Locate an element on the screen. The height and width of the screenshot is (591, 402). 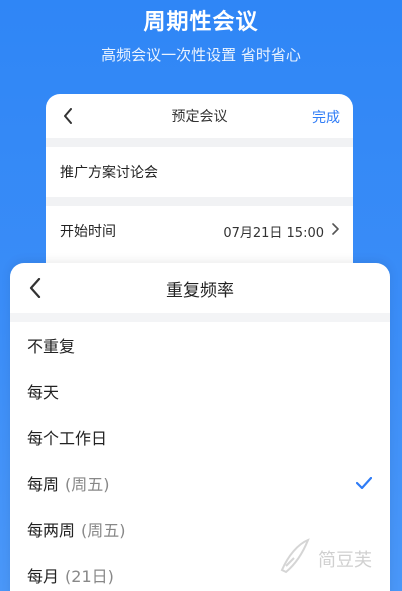
booking-header: 预定会议 完成 is located at coordinates (199, 116).